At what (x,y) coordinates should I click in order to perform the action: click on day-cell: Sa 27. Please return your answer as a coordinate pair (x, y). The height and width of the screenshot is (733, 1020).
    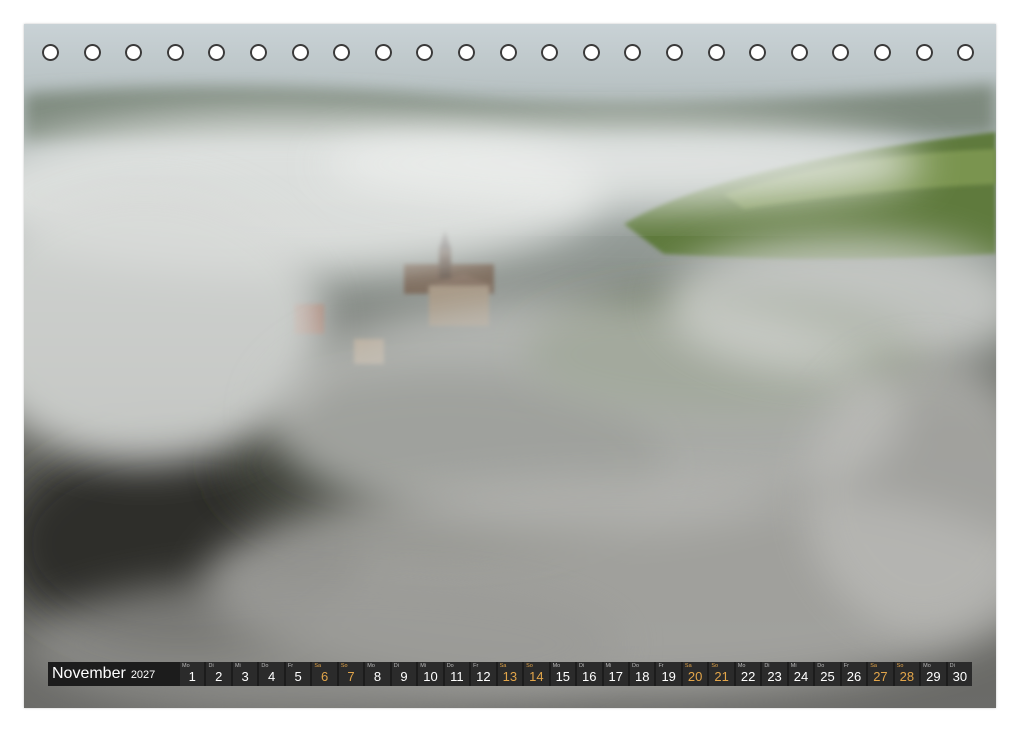
    Looking at the image, I should click on (880, 674).